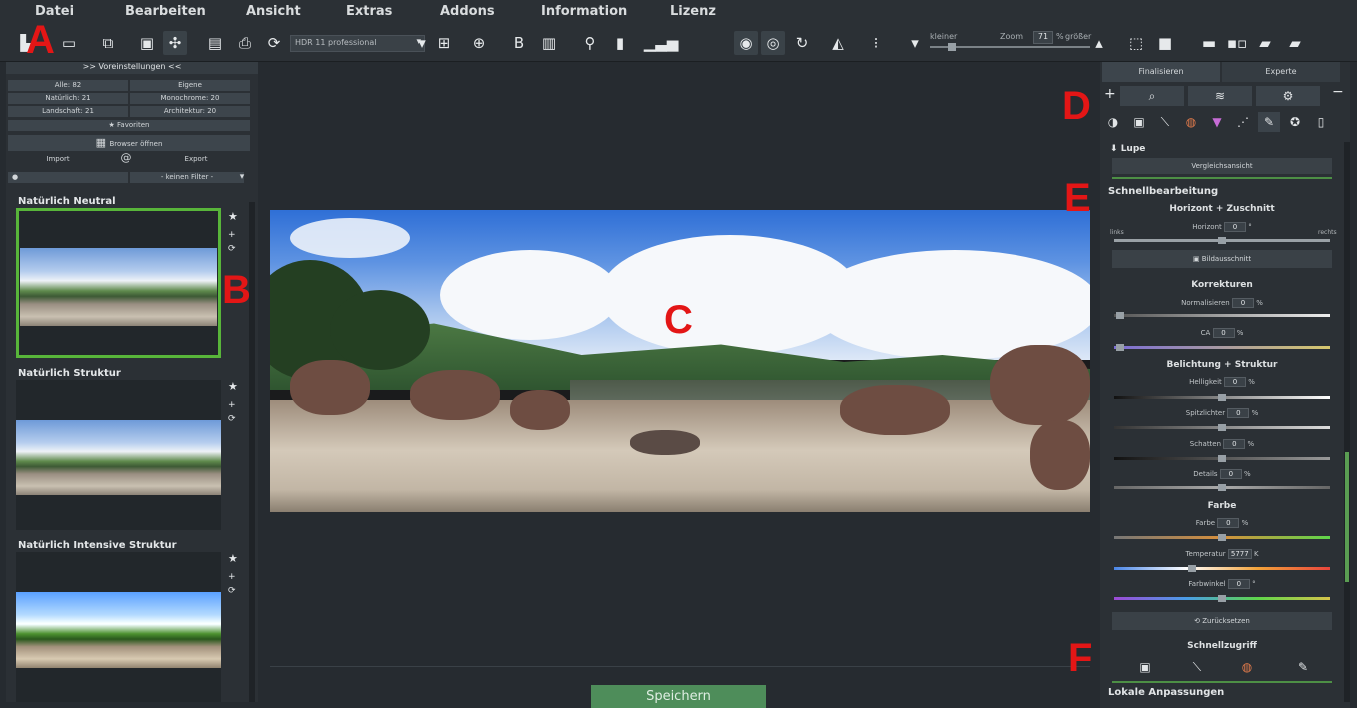 Image resolution: width=1357 pixels, height=708 pixels. I want to click on saturation-slider, so click(1222, 537).